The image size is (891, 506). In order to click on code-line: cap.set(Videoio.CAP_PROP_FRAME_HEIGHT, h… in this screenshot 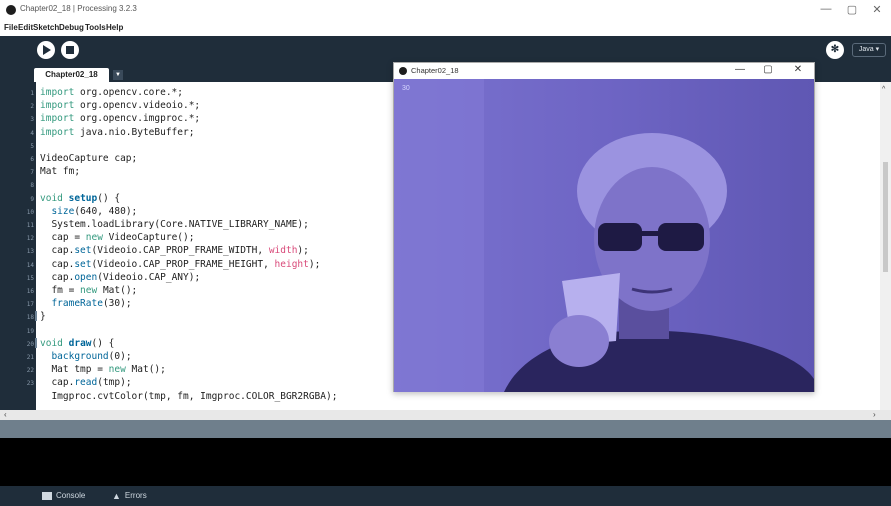, I will do `click(180, 264)`.